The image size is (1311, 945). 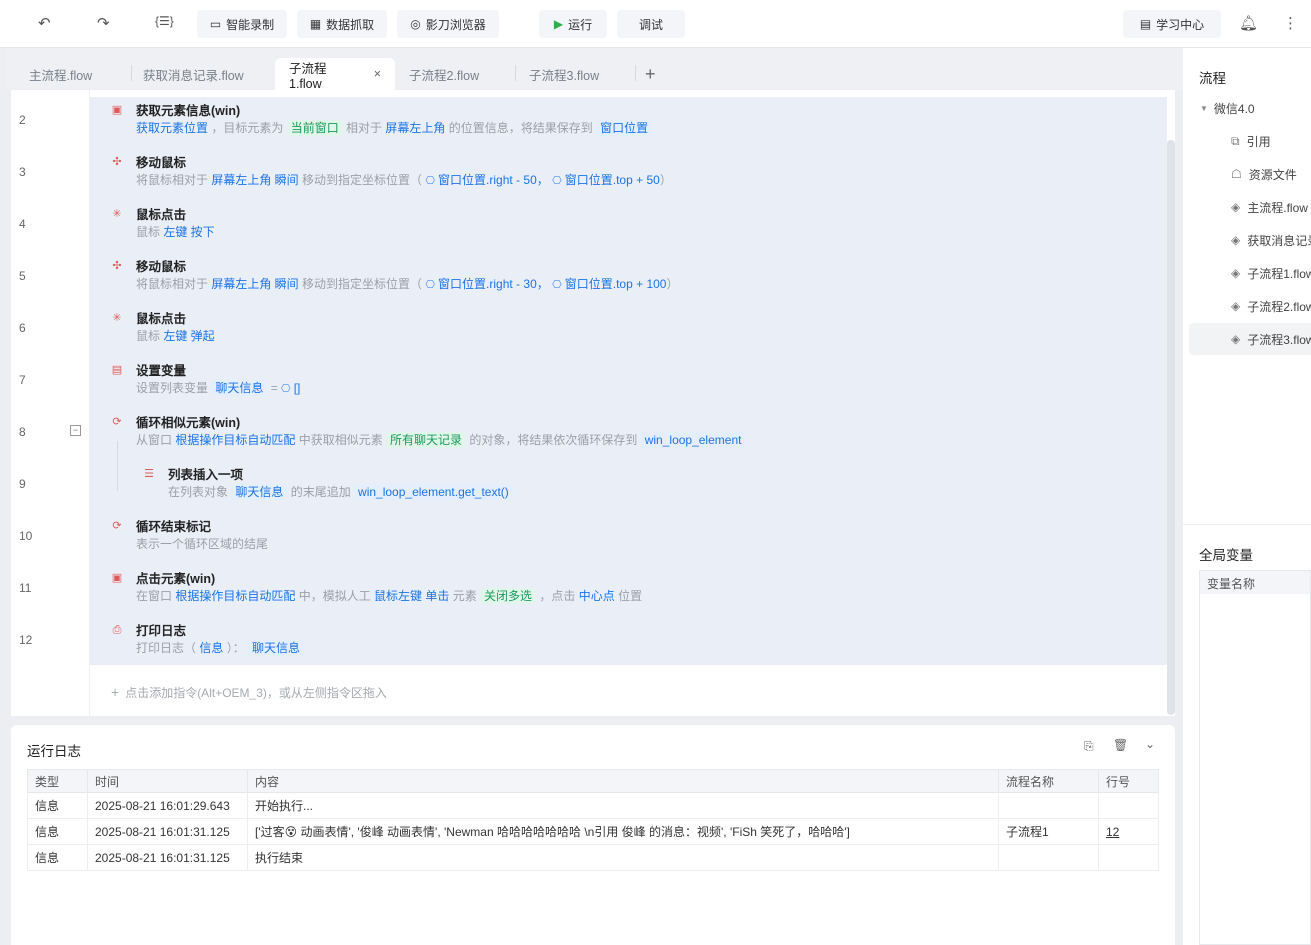 I want to click on step-param: 中心点, so click(x=597, y=596).